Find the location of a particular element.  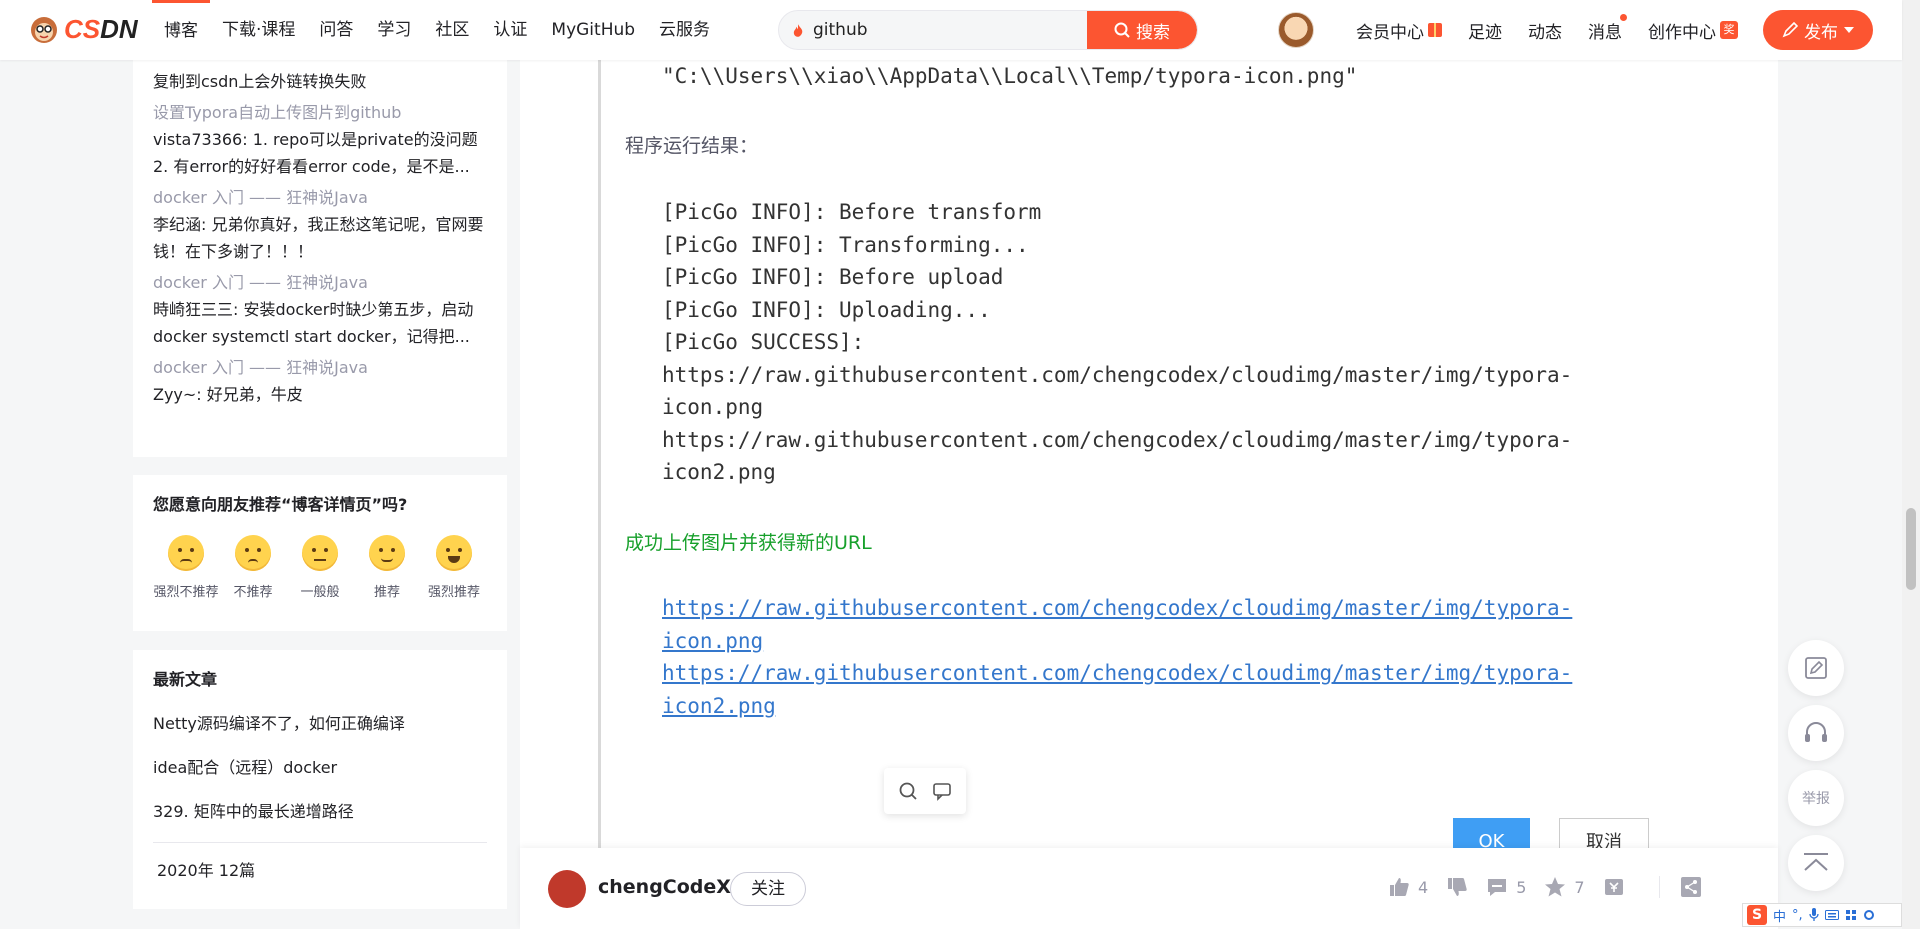

messages-link: 消息 is located at coordinates (1607, 28).